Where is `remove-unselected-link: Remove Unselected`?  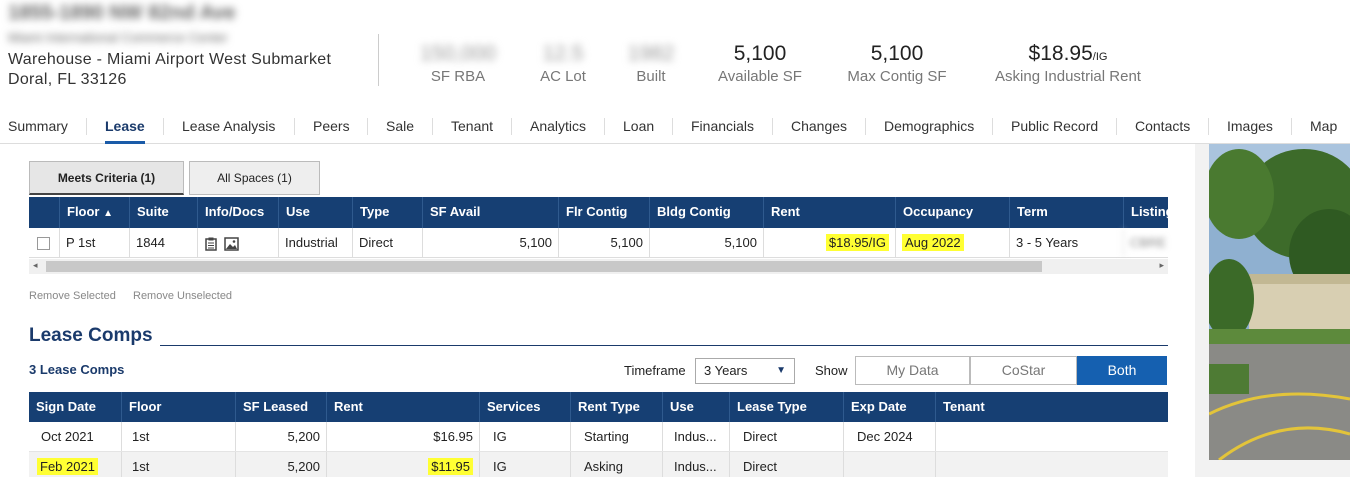 remove-unselected-link: Remove Unselected is located at coordinates (182, 296).